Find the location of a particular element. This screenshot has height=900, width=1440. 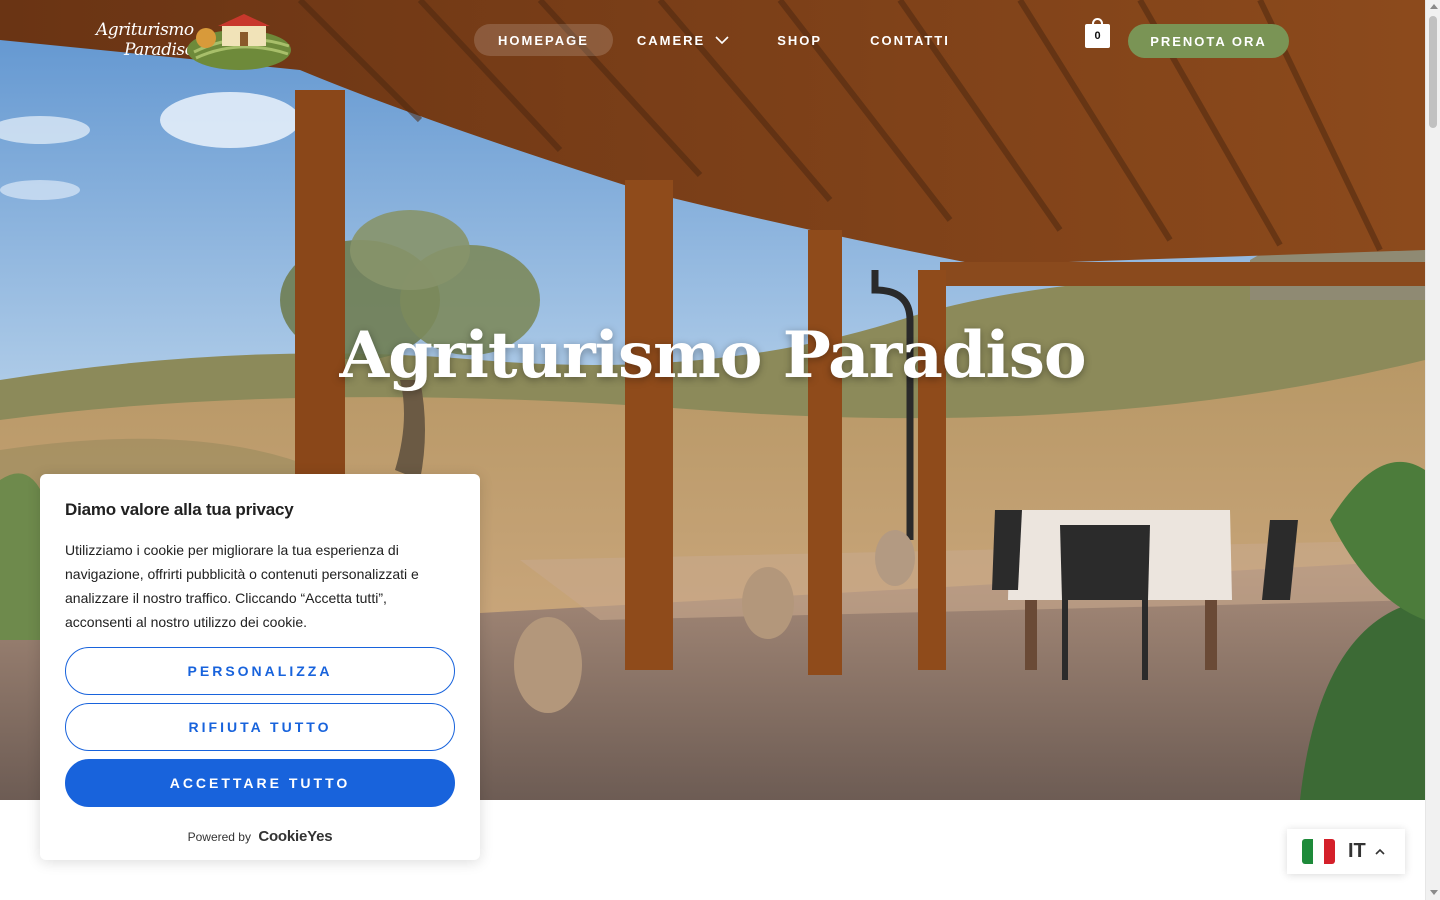

page-scrollbar is located at coordinates (1432, 450).